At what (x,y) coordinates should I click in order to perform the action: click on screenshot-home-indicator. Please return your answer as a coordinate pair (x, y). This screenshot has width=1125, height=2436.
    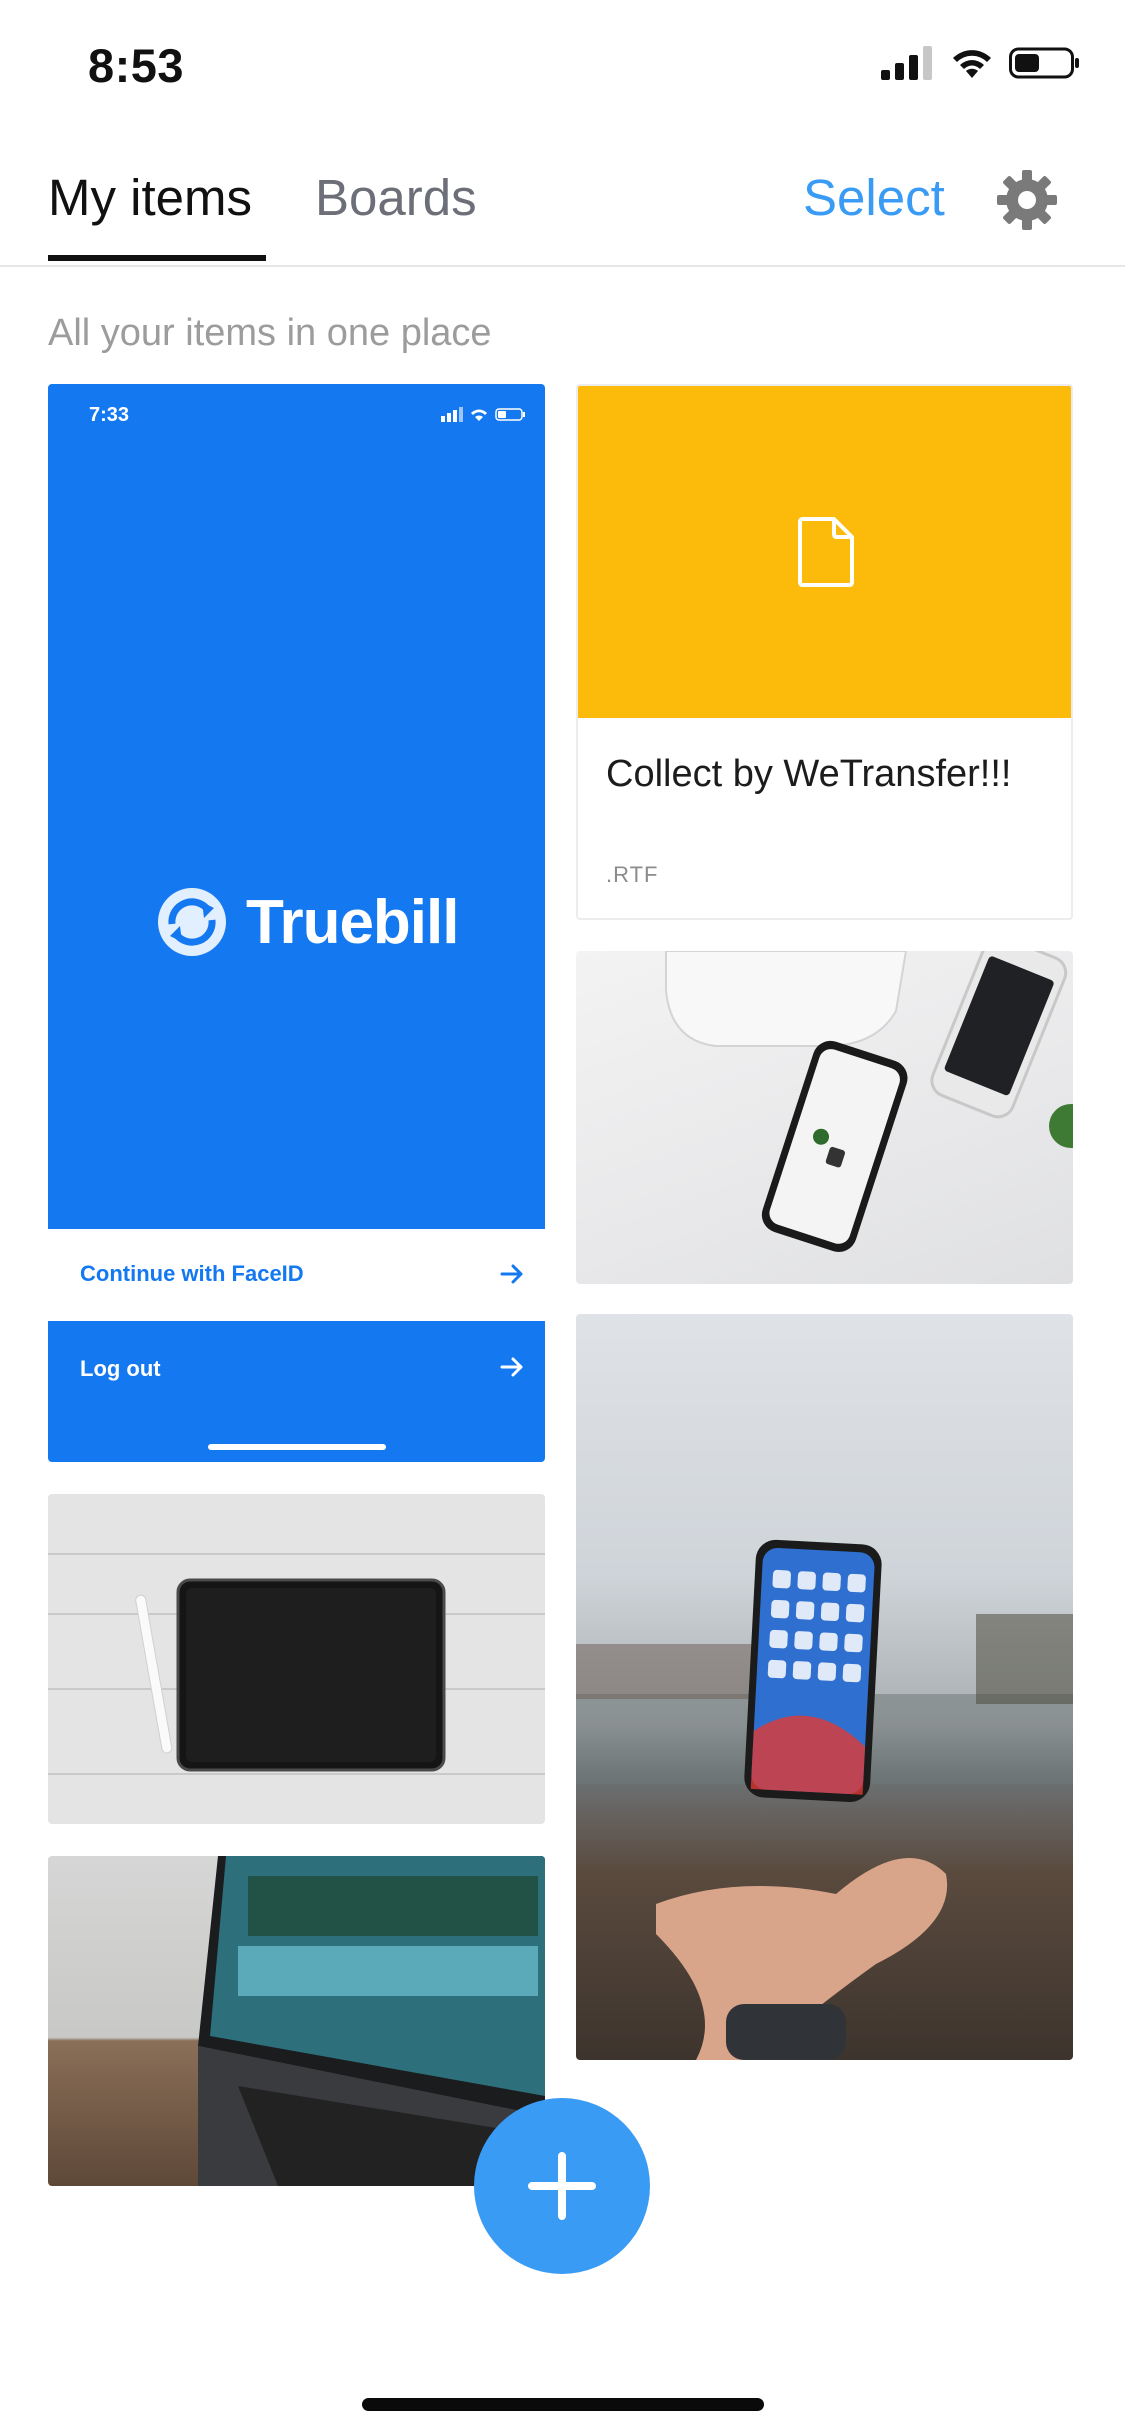
    Looking at the image, I should click on (297, 1447).